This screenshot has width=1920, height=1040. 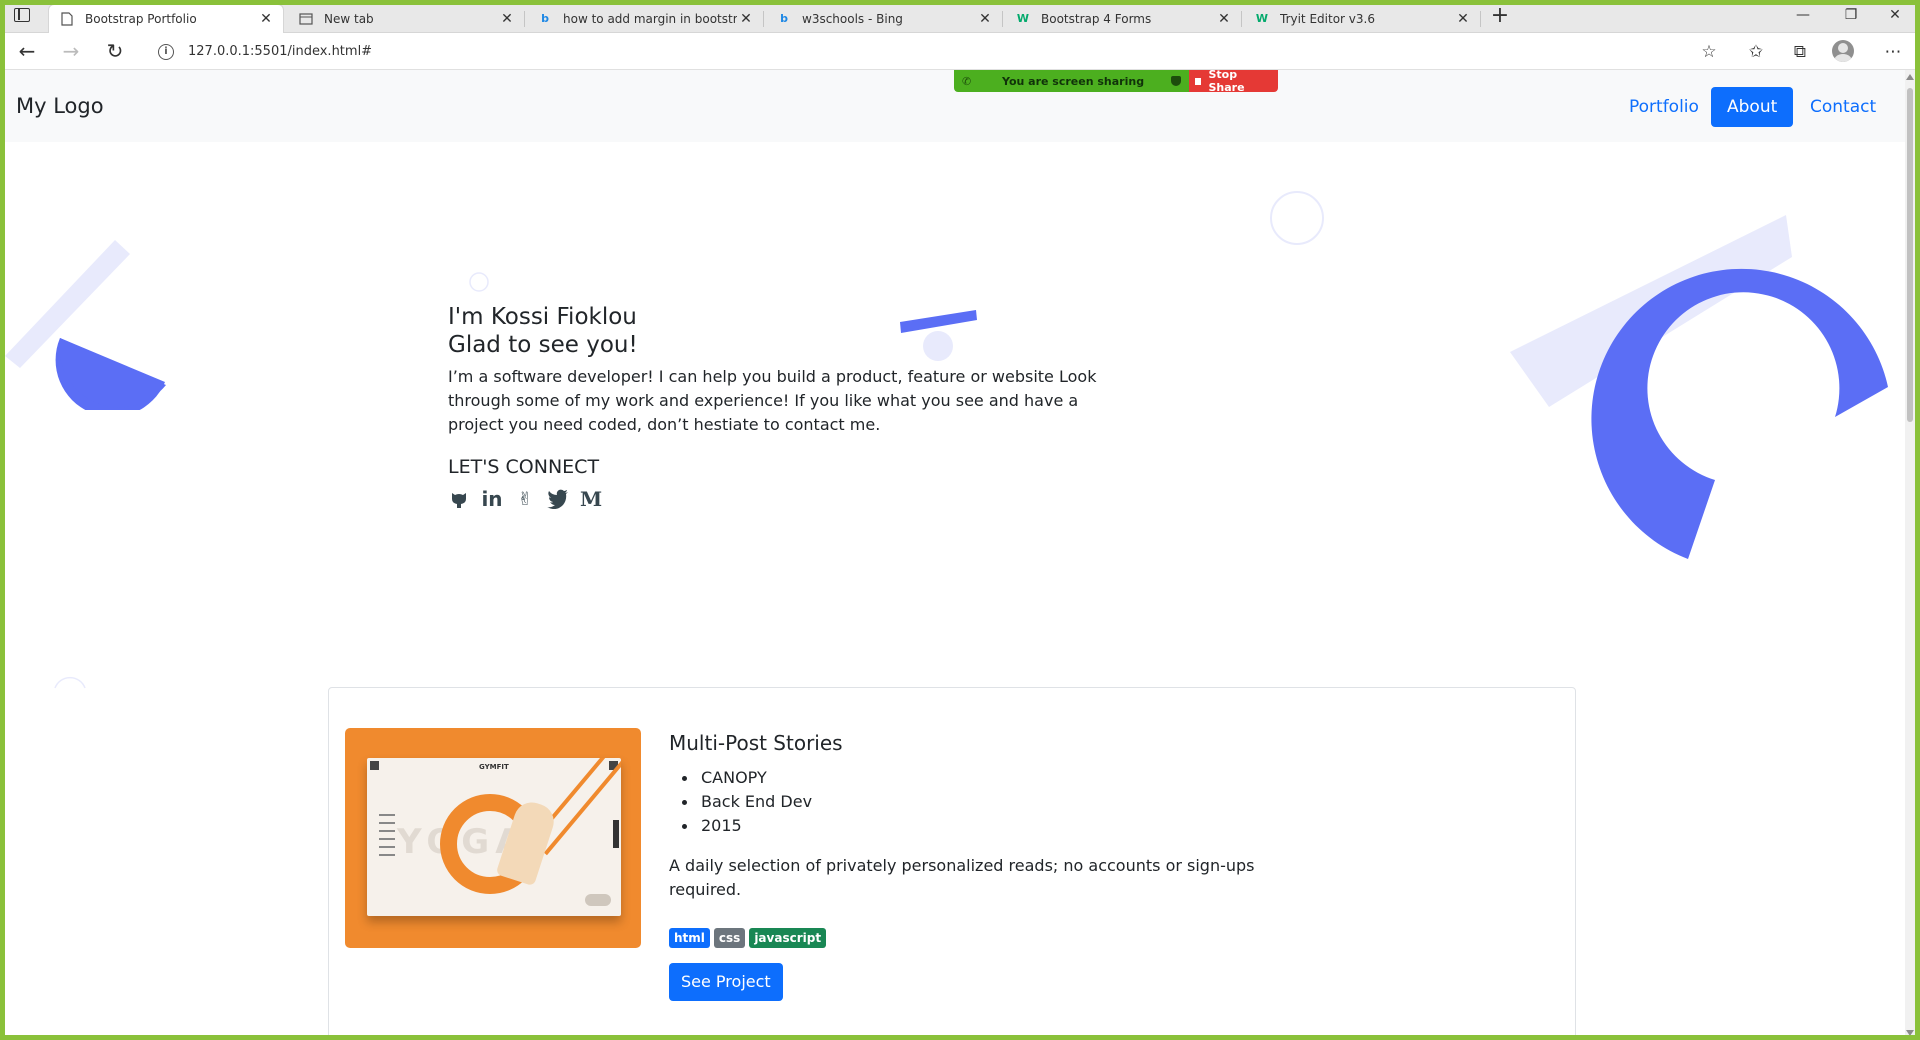 I want to click on tag-html: html, so click(x=689, y=938).